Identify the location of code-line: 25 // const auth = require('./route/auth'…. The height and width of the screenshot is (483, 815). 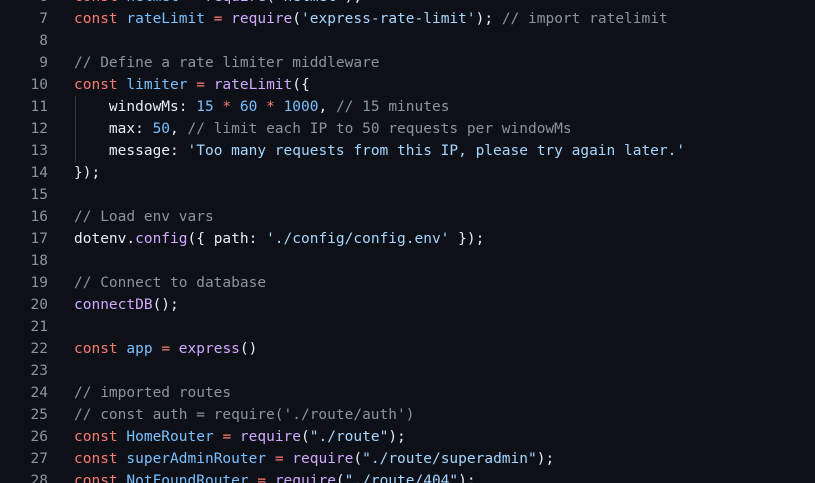
(407, 415).